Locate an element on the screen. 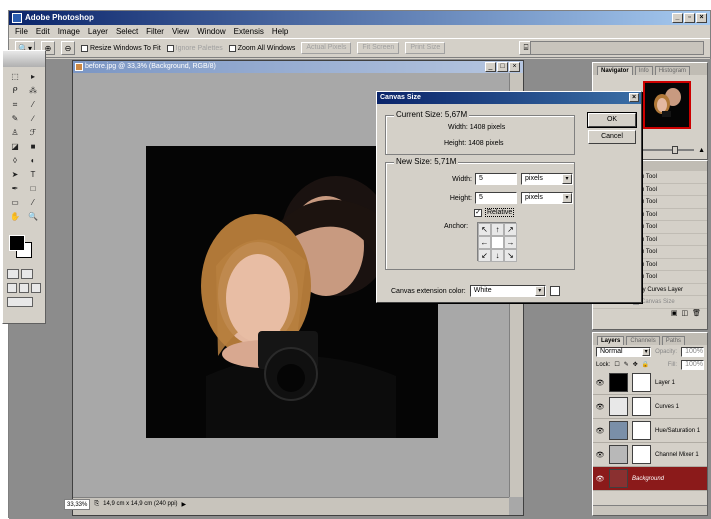 The height and width of the screenshot is (519, 711). restore-button: ▫ is located at coordinates (689, 18).